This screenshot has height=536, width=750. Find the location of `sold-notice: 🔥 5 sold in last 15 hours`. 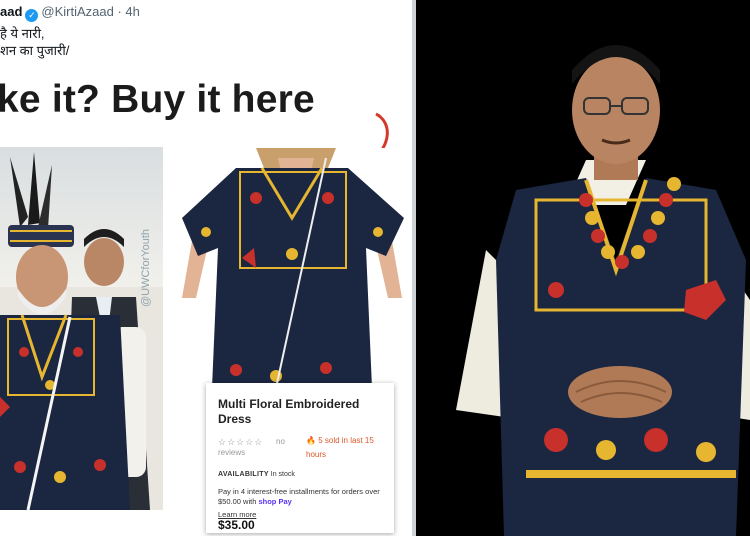

sold-notice: 🔥 5 sold in last 15 hours is located at coordinates (346, 448).